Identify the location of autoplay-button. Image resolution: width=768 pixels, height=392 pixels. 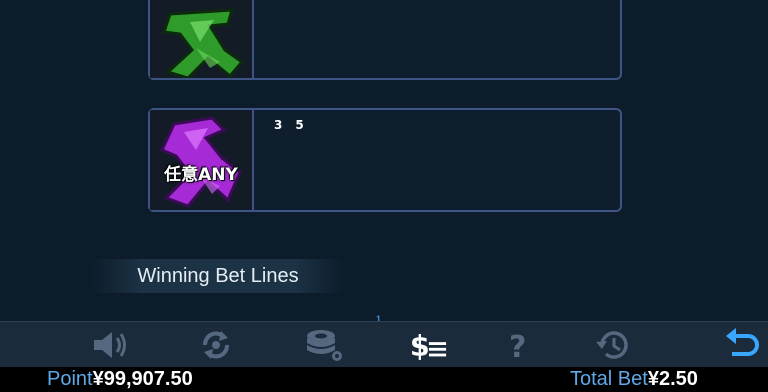
(216, 345).